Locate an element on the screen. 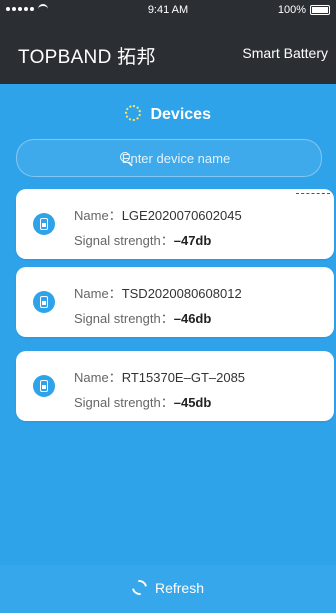 This screenshot has height=613, width=336. search-input is located at coordinates (169, 158).